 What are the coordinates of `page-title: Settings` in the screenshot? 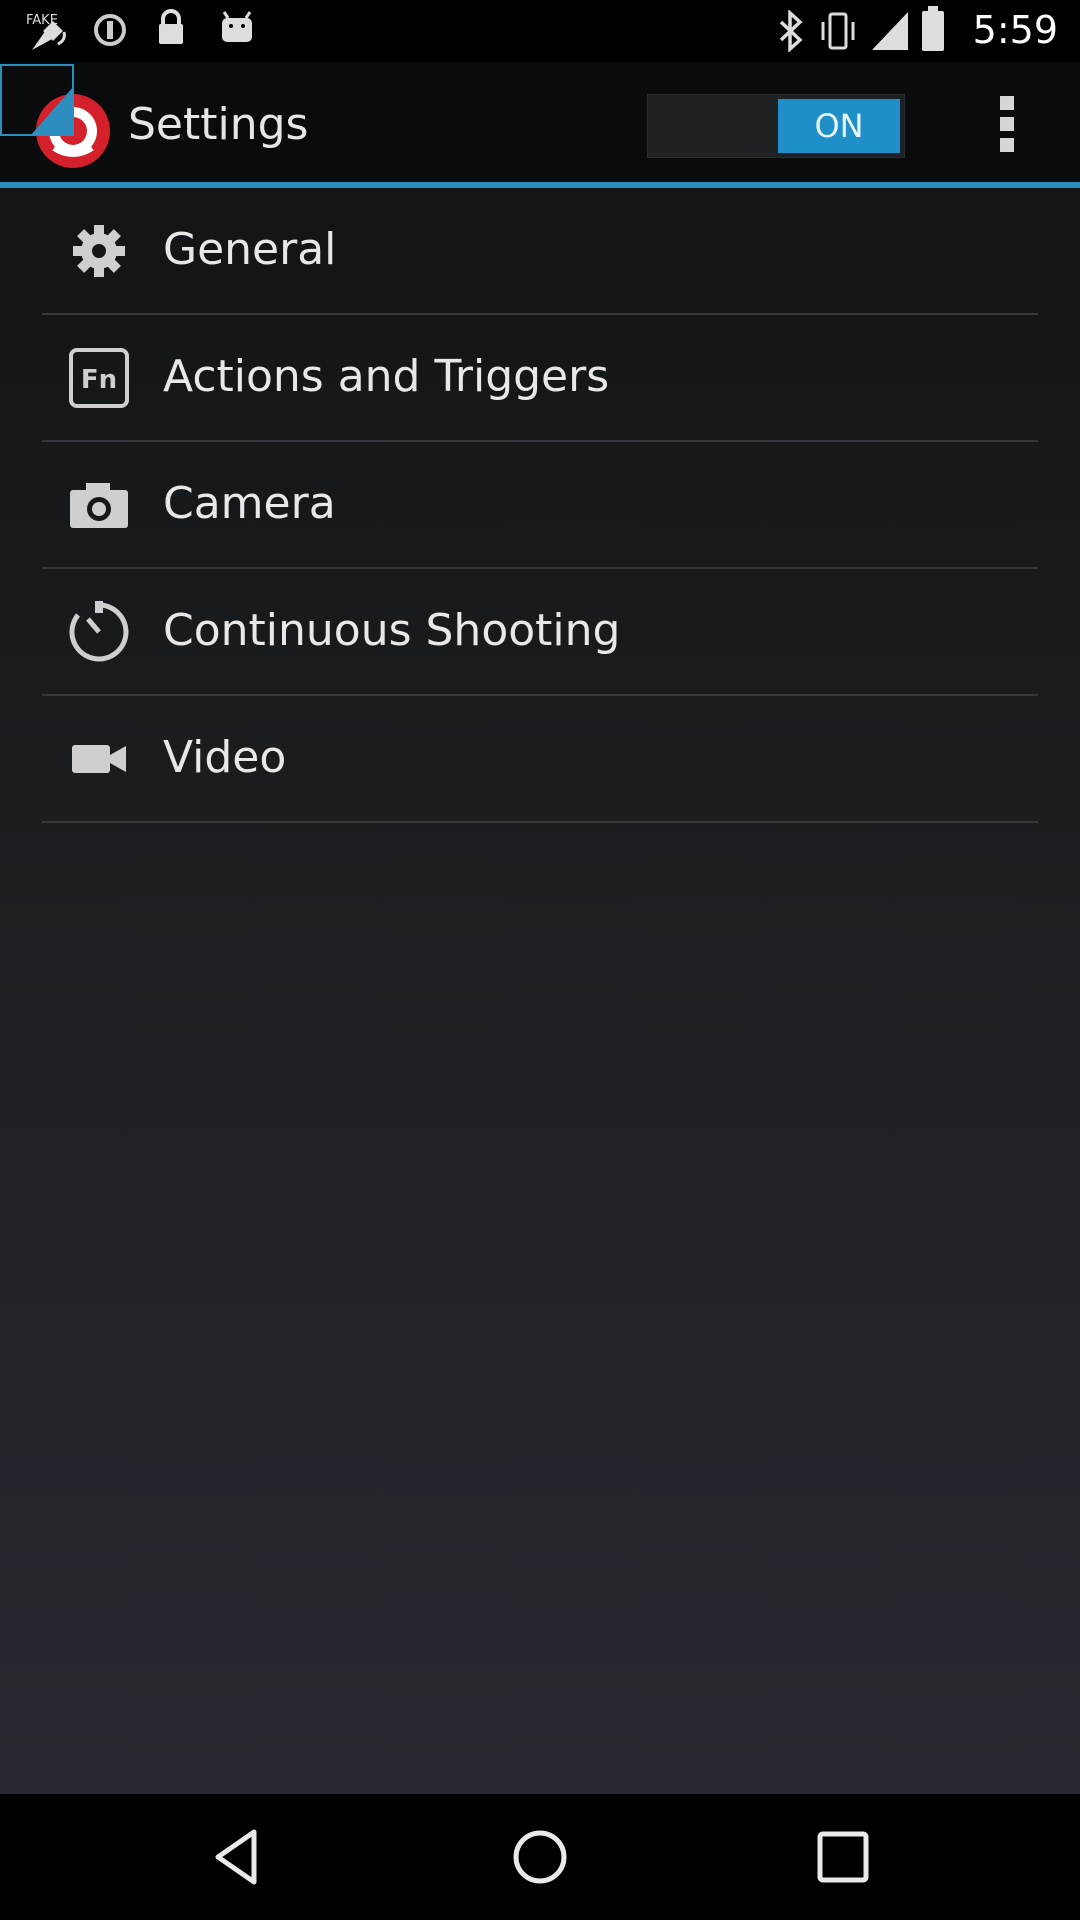 It's located at (218, 124).